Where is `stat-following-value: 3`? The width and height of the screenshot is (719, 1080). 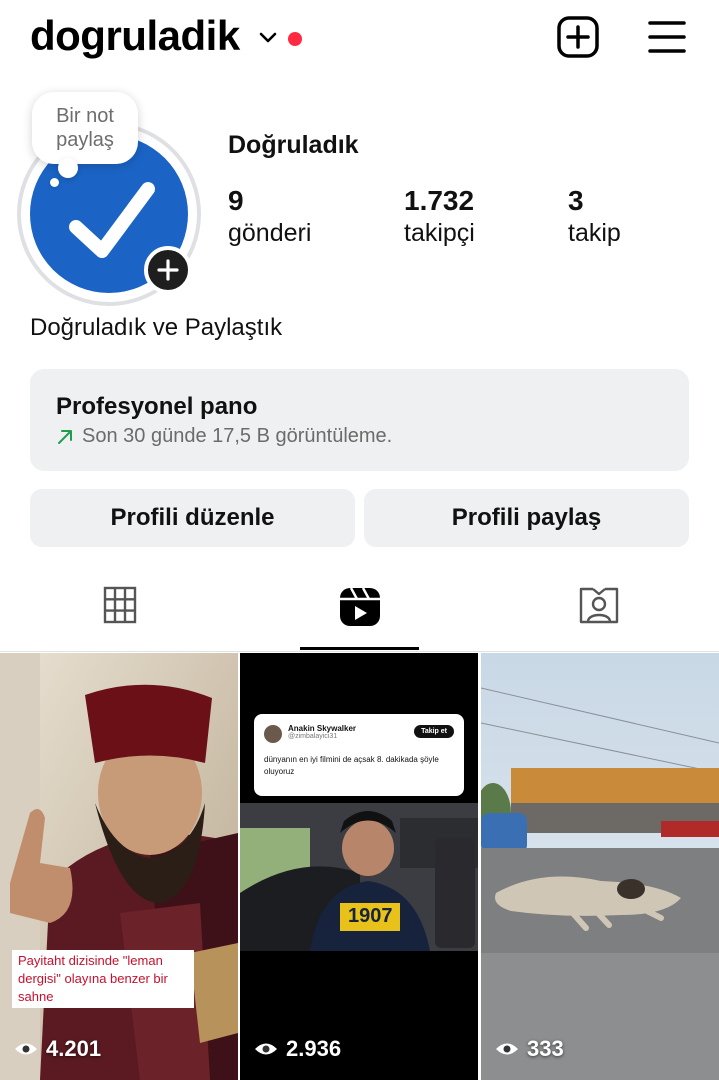 stat-following-value: 3 is located at coordinates (576, 200).